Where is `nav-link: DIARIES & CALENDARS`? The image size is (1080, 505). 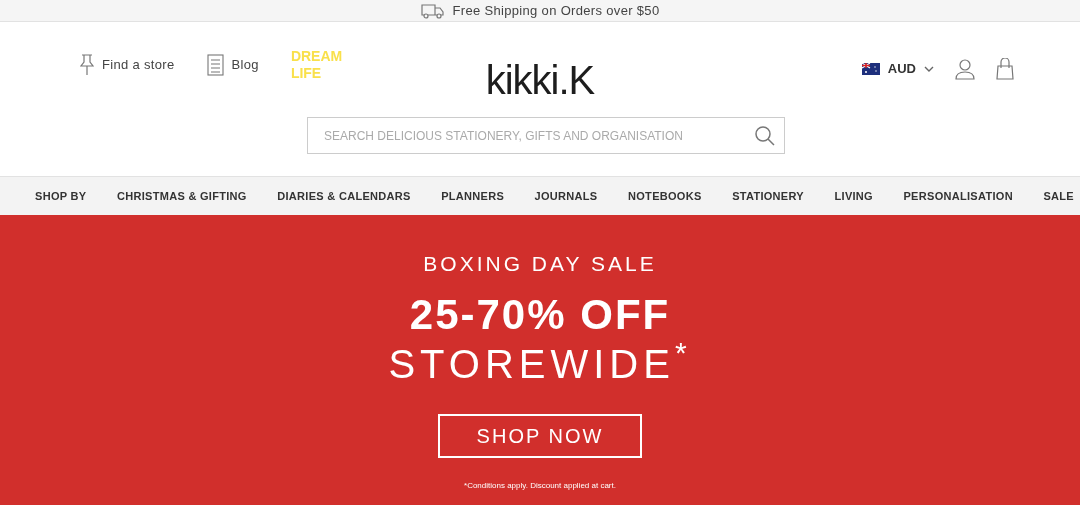 nav-link: DIARIES & CALENDARS is located at coordinates (344, 196).